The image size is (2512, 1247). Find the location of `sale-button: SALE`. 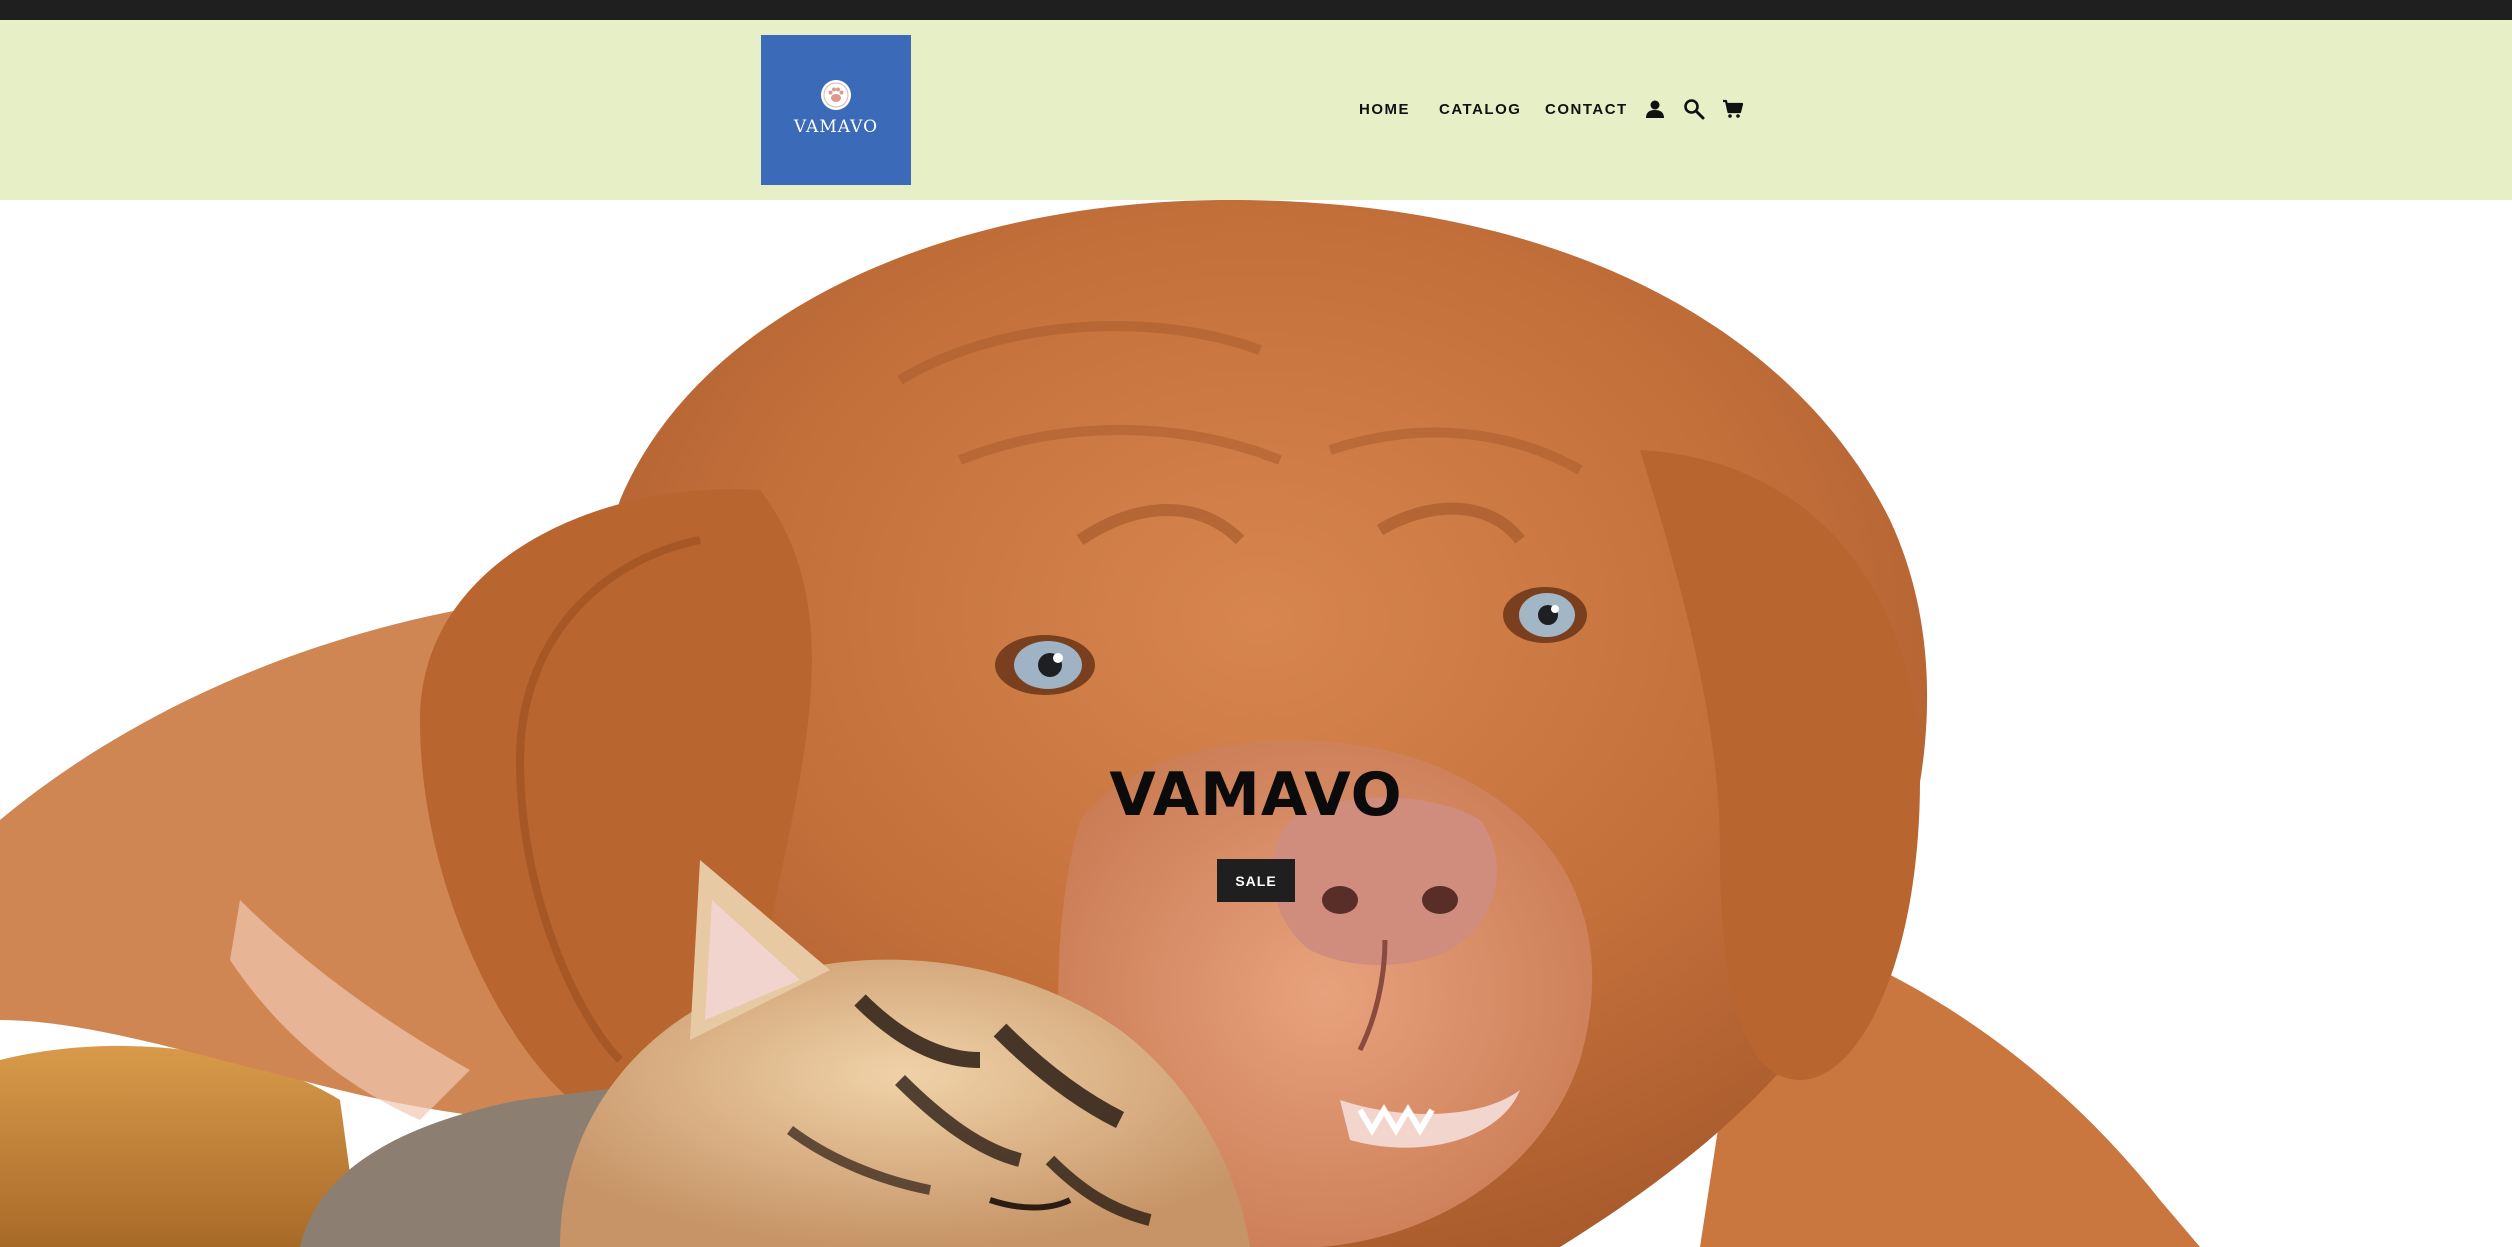

sale-button: SALE is located at coordinates (1256, 880).